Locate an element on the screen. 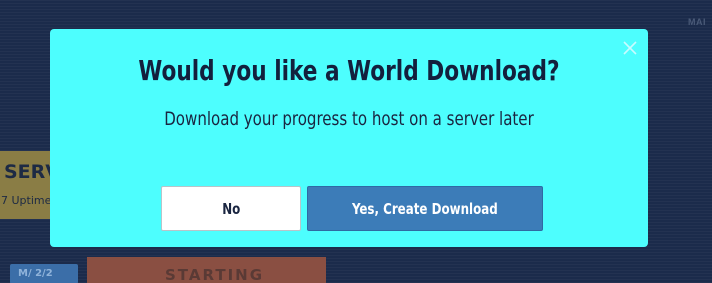 Image resolution: width=712 pixels, height=283 pixels. server-tag-label: M/ 2/2 is located at coordinates (35, 273).